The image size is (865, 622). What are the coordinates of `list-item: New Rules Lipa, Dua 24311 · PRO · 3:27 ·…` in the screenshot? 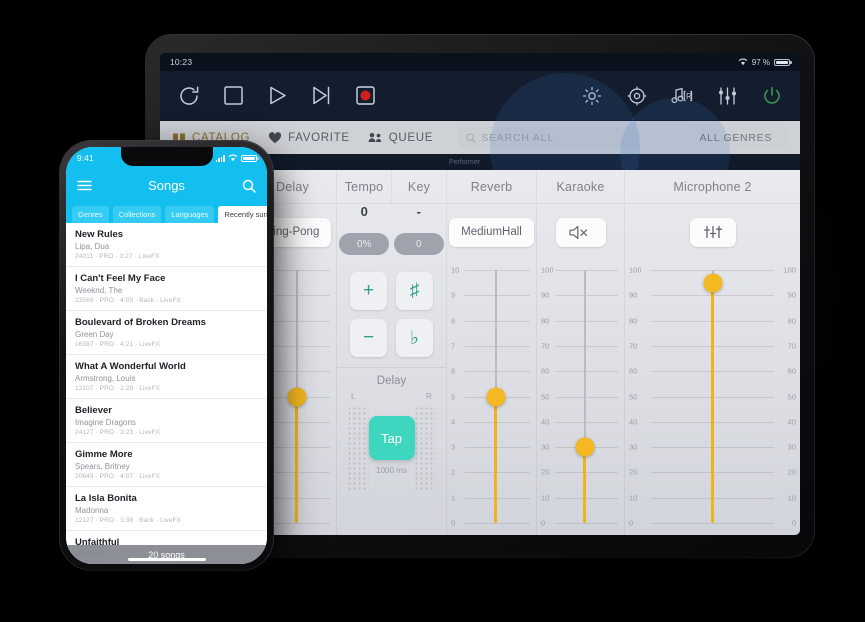 It's located at (166, 245).